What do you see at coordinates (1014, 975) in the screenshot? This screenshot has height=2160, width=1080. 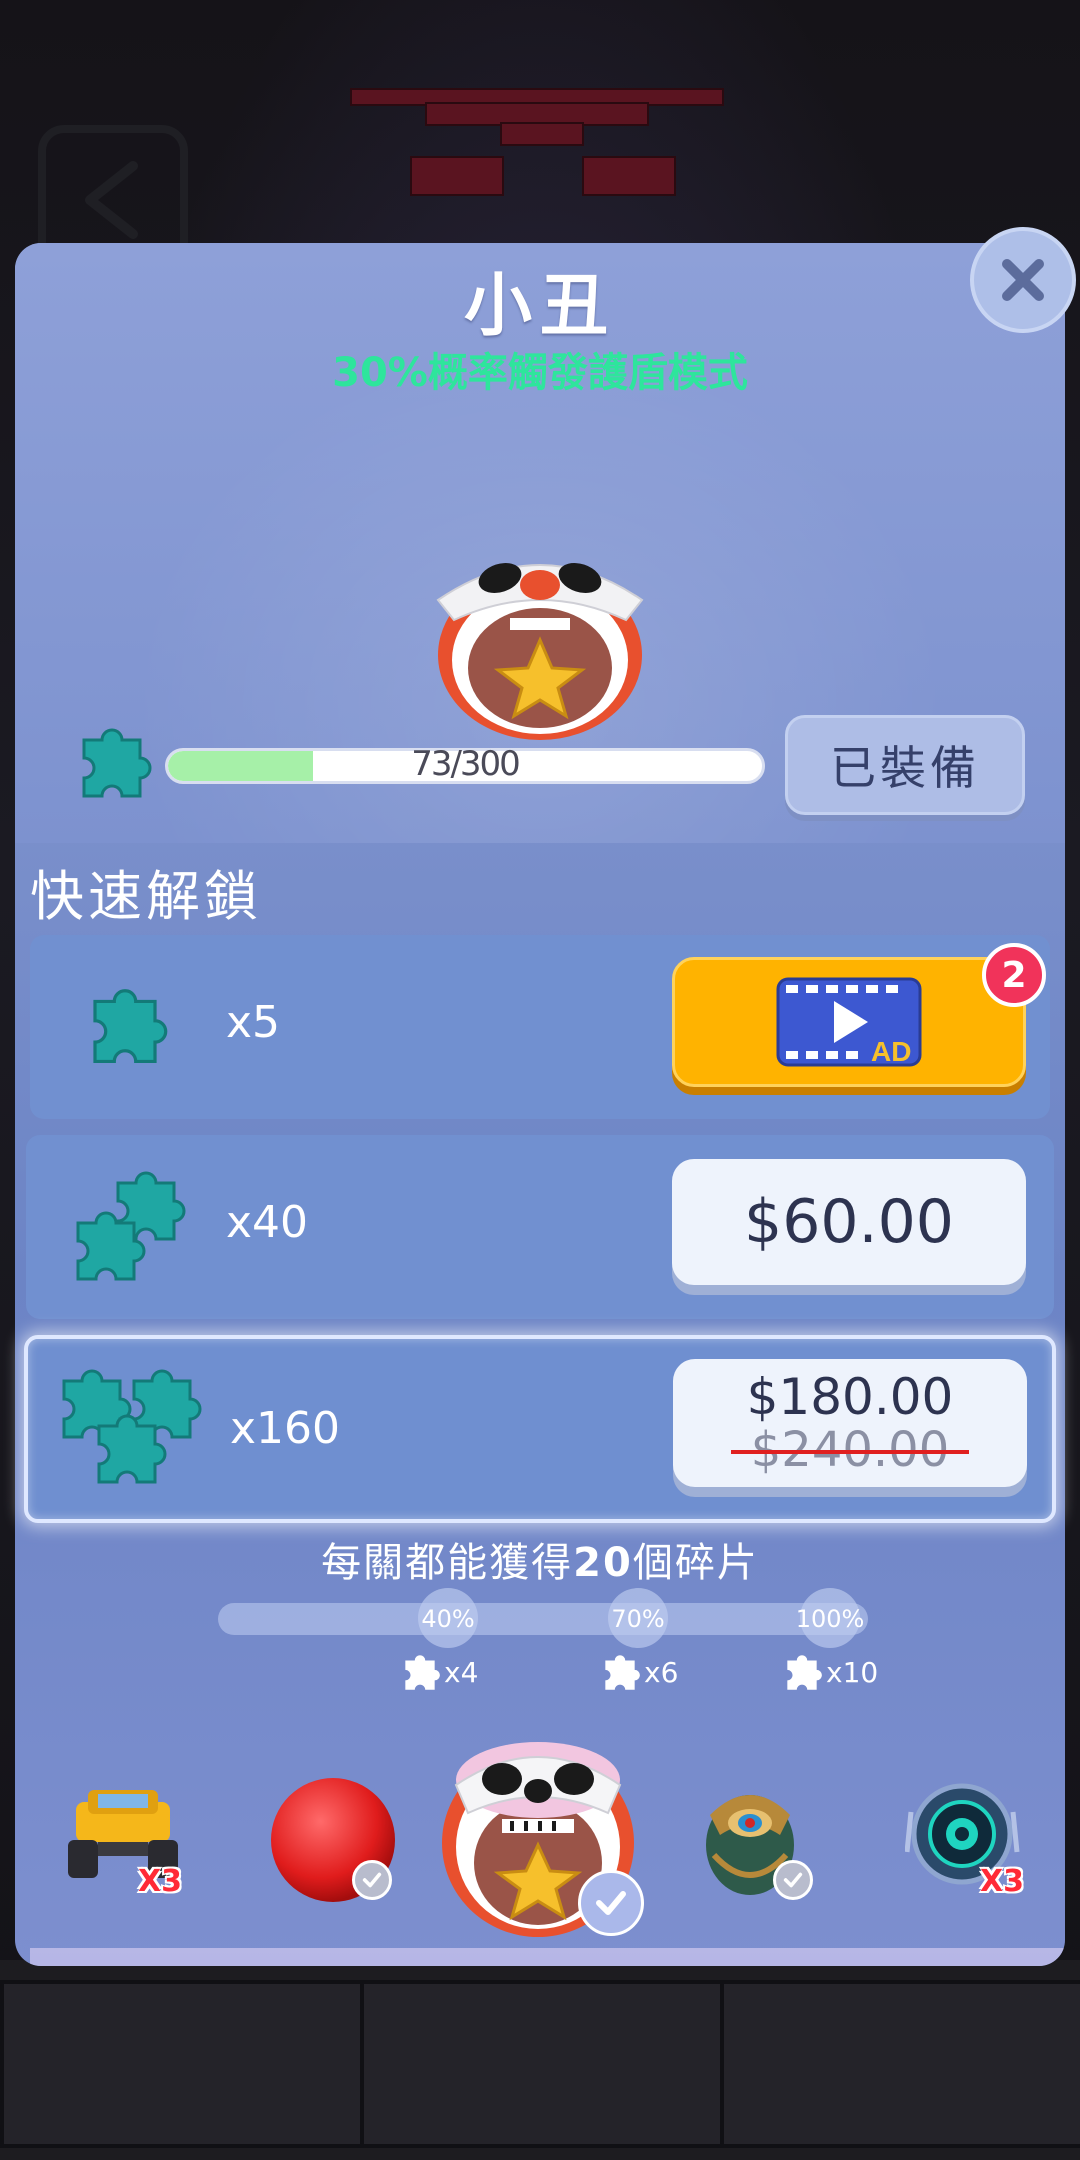 I see `ad-count-badge: 2` at bounding box center [1014, 975].